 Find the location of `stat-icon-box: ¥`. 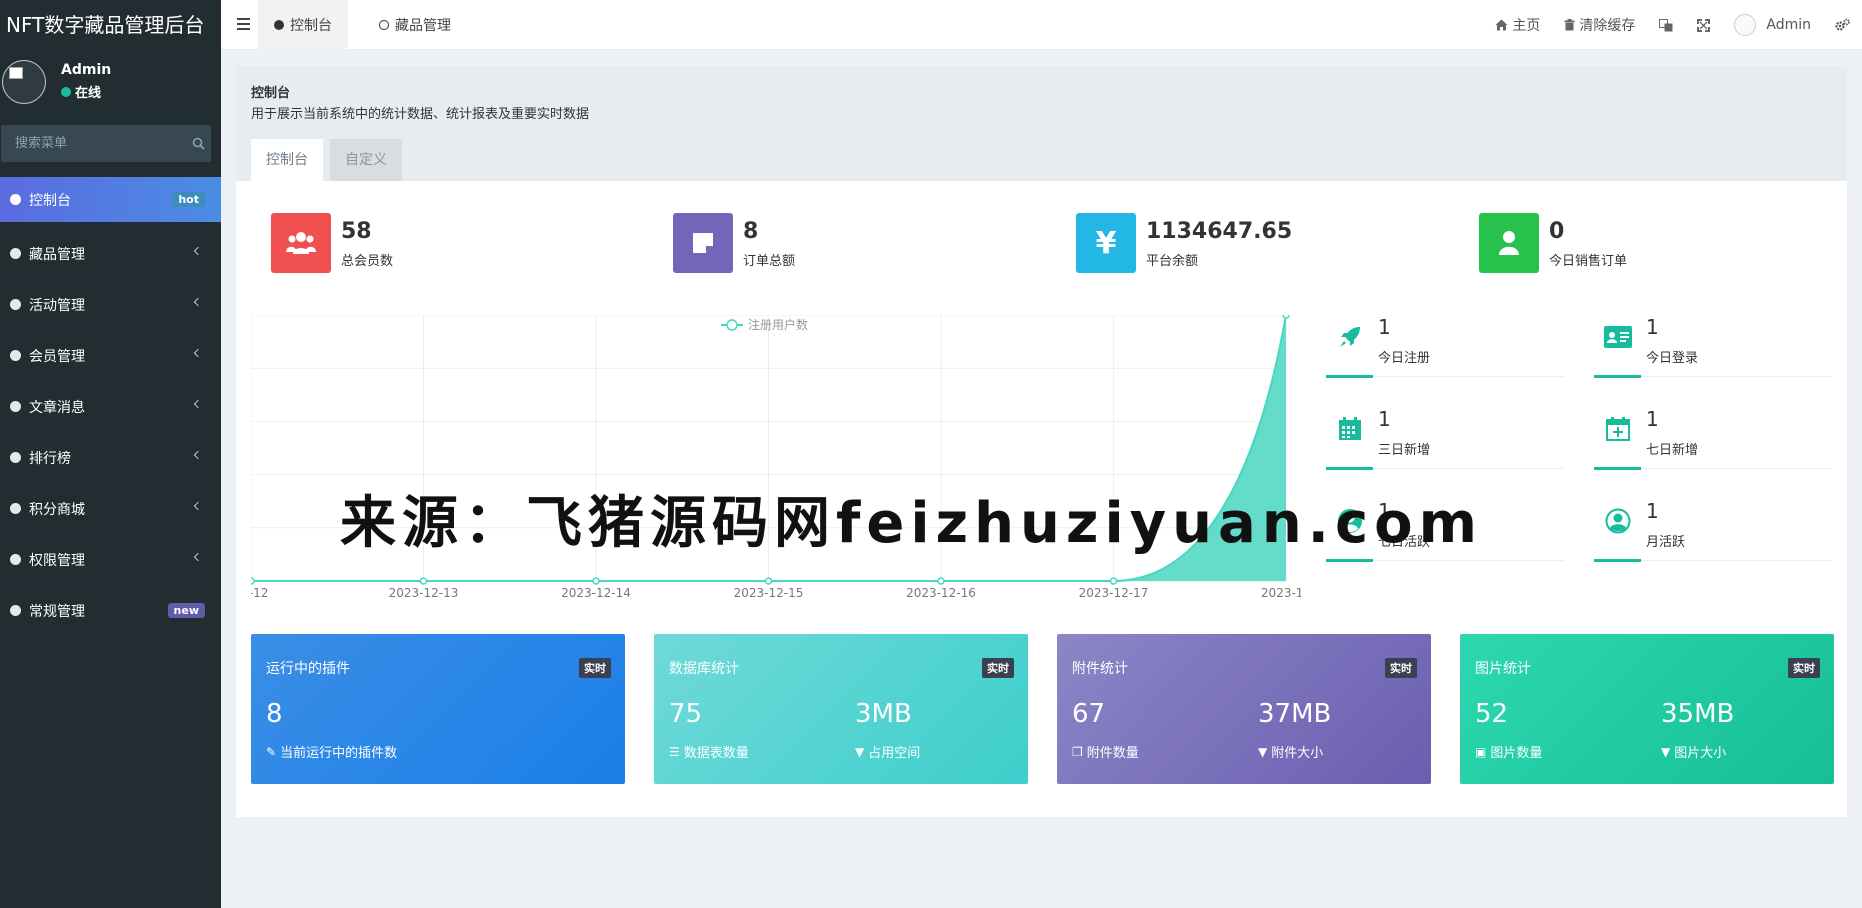

stat-icon-box: ¥ is located at coordinates (1106, 243).